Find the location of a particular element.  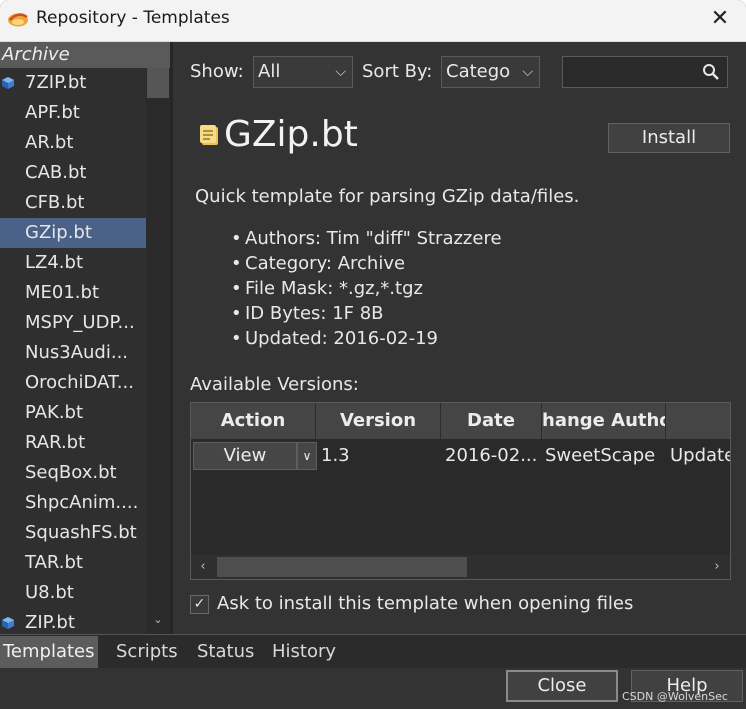

detail-updated: • Updated: 2016-02-19 is located at coordinates (335, 338).